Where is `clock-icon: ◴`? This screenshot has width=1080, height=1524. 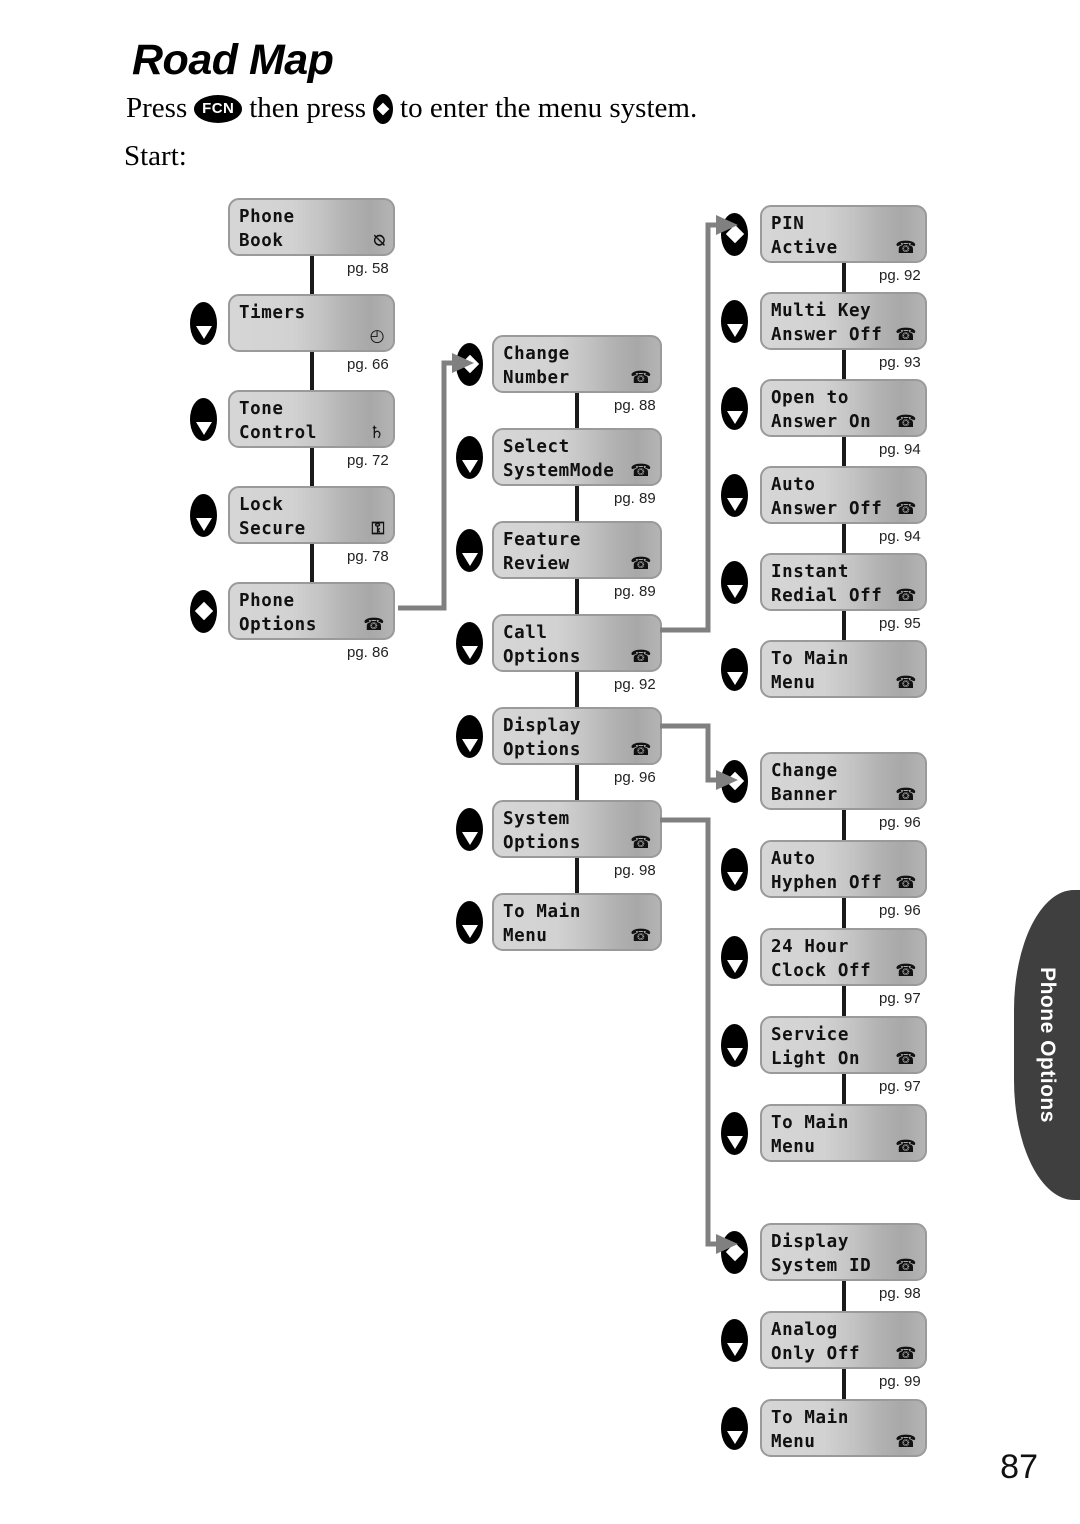
clock-icon: ◴ is located at coordinates (377, 336).